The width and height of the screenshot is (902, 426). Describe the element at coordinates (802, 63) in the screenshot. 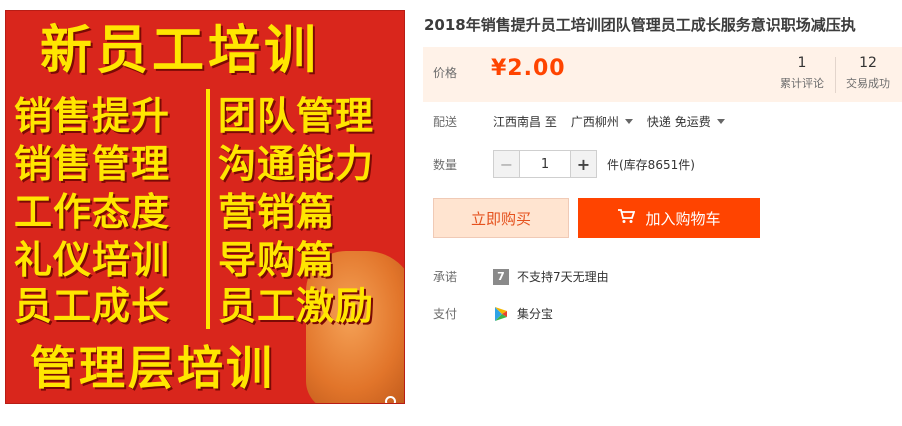

I see `review-count: 1` at that location.